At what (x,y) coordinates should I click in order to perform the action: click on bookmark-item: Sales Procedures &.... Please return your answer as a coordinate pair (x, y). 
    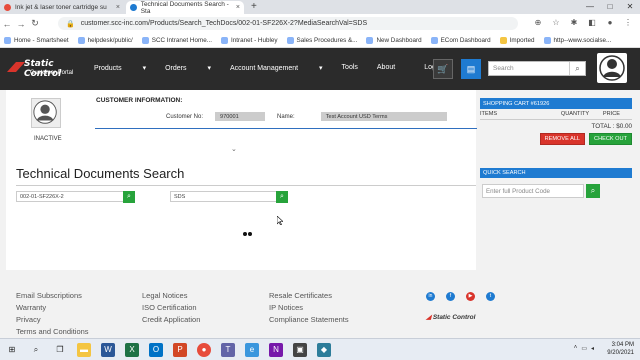
    Looking at the image, I should click on (321, 40).